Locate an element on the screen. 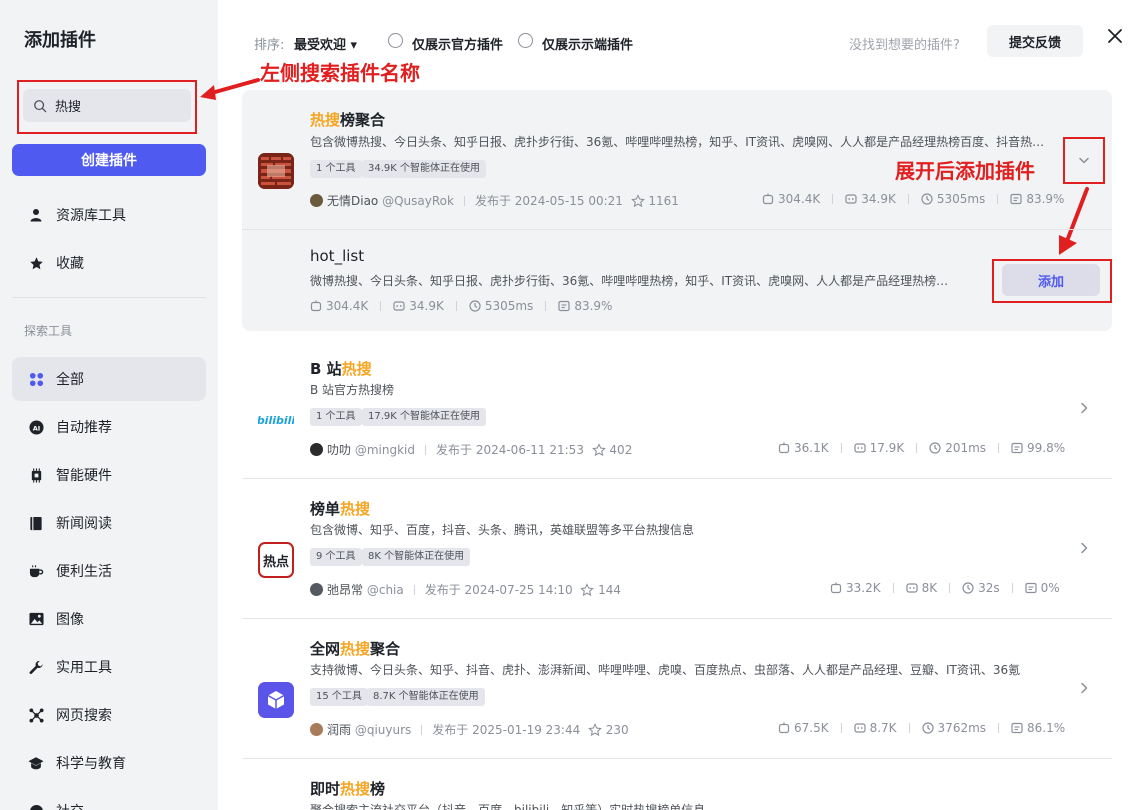 The height and width of the screenshot is (810, 1131). chip-icon is located at coordinates (36, 475).